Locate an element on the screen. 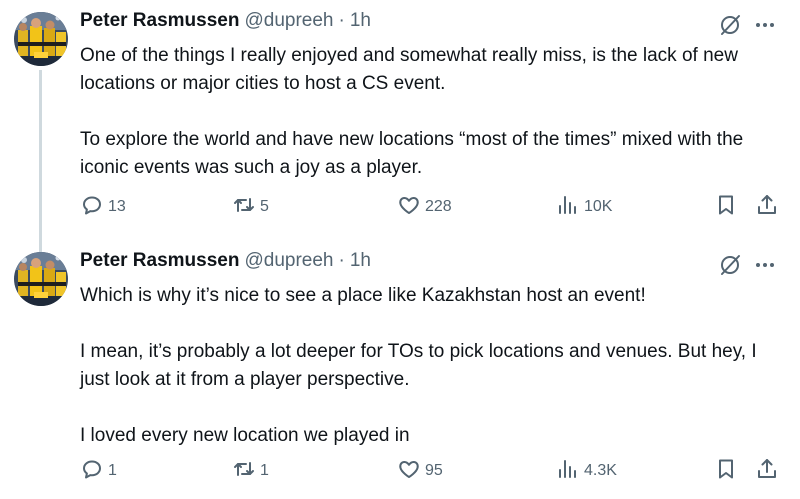  reply-button: 1 is located at coordinates (98, 471).